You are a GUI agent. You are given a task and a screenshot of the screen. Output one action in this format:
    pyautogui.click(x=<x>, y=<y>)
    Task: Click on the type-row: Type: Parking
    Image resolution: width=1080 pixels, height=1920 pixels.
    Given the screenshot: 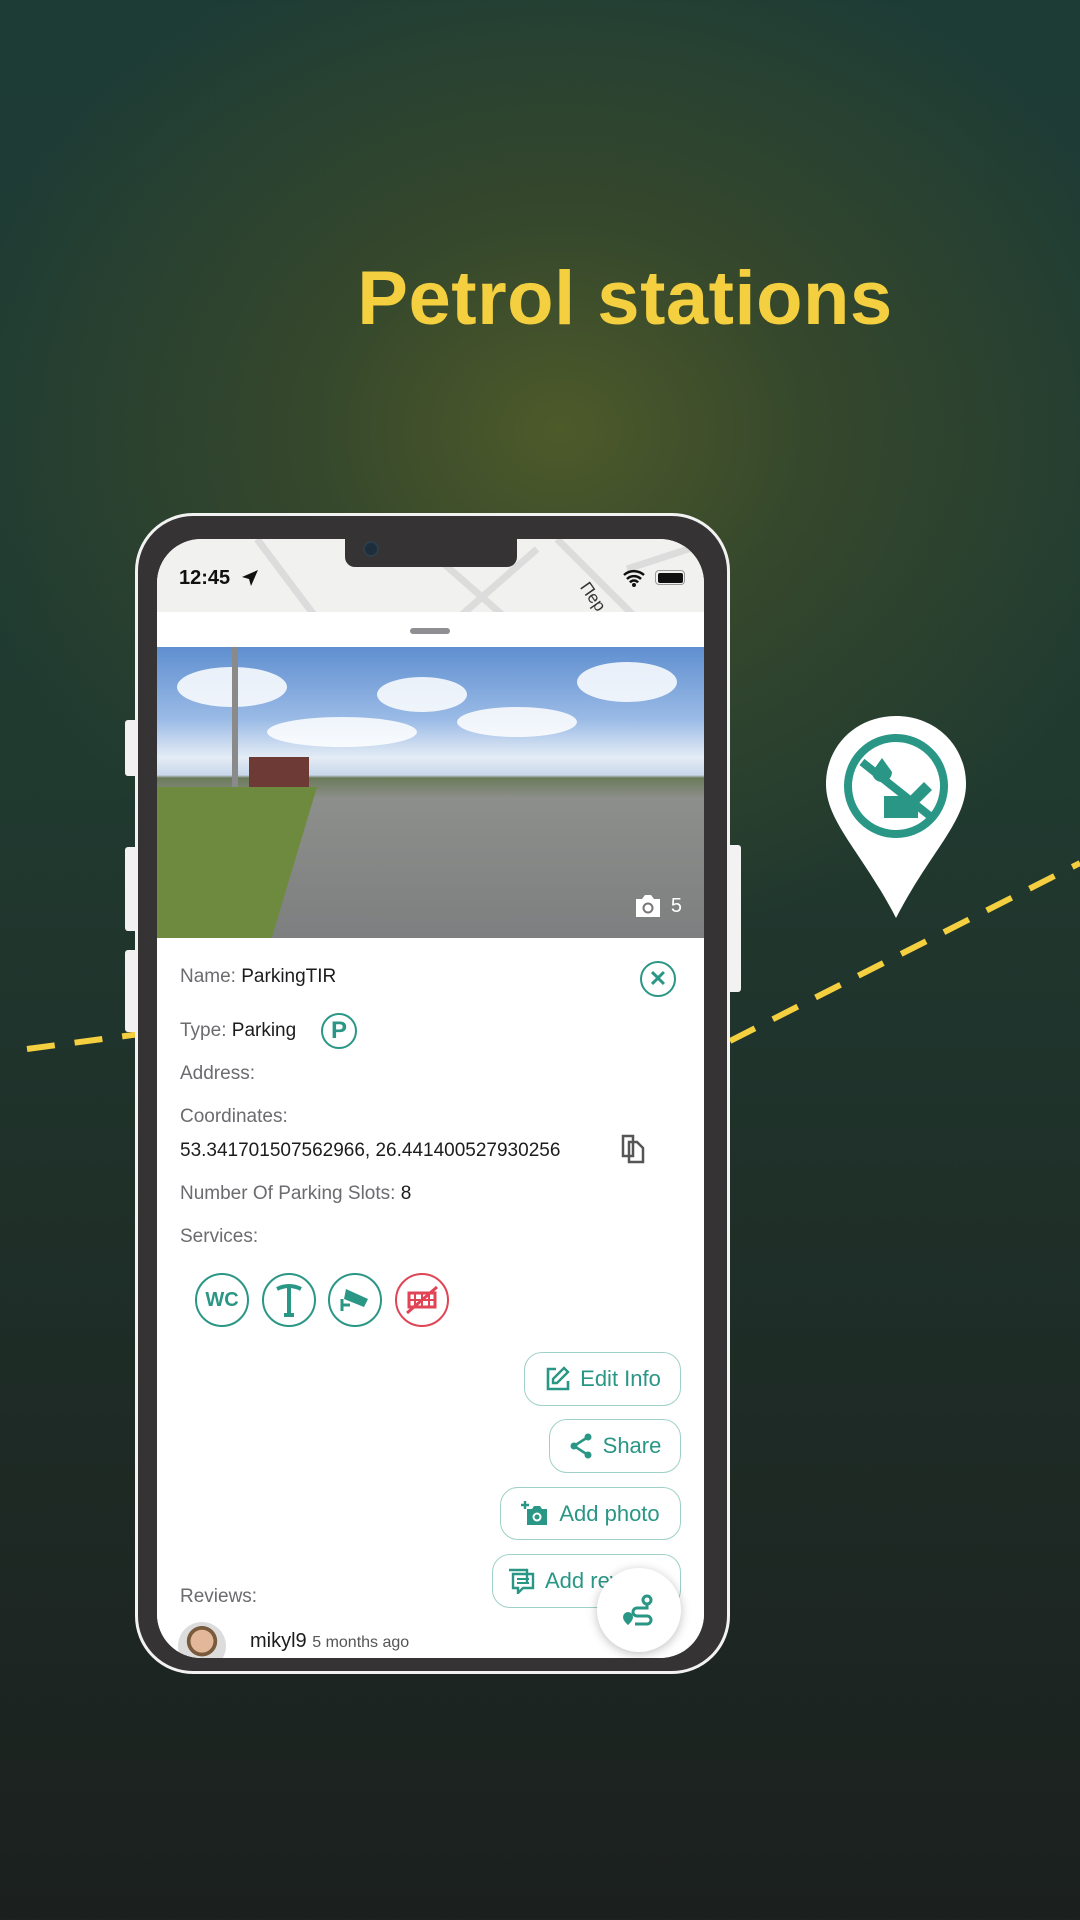 What is the action you would take?
    pyautogui.click(x=238, y=1031)
    